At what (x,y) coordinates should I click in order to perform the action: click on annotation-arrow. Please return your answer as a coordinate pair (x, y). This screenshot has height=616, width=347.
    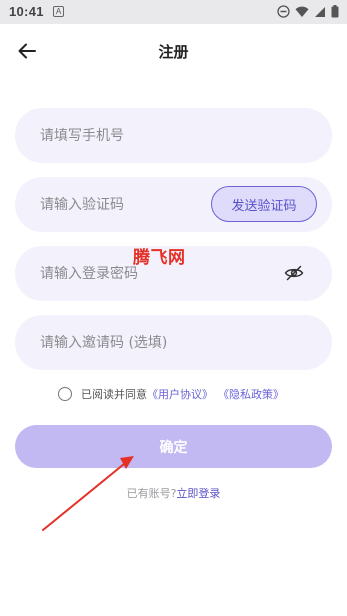
    Looking at the image, I should click on (88, 493).